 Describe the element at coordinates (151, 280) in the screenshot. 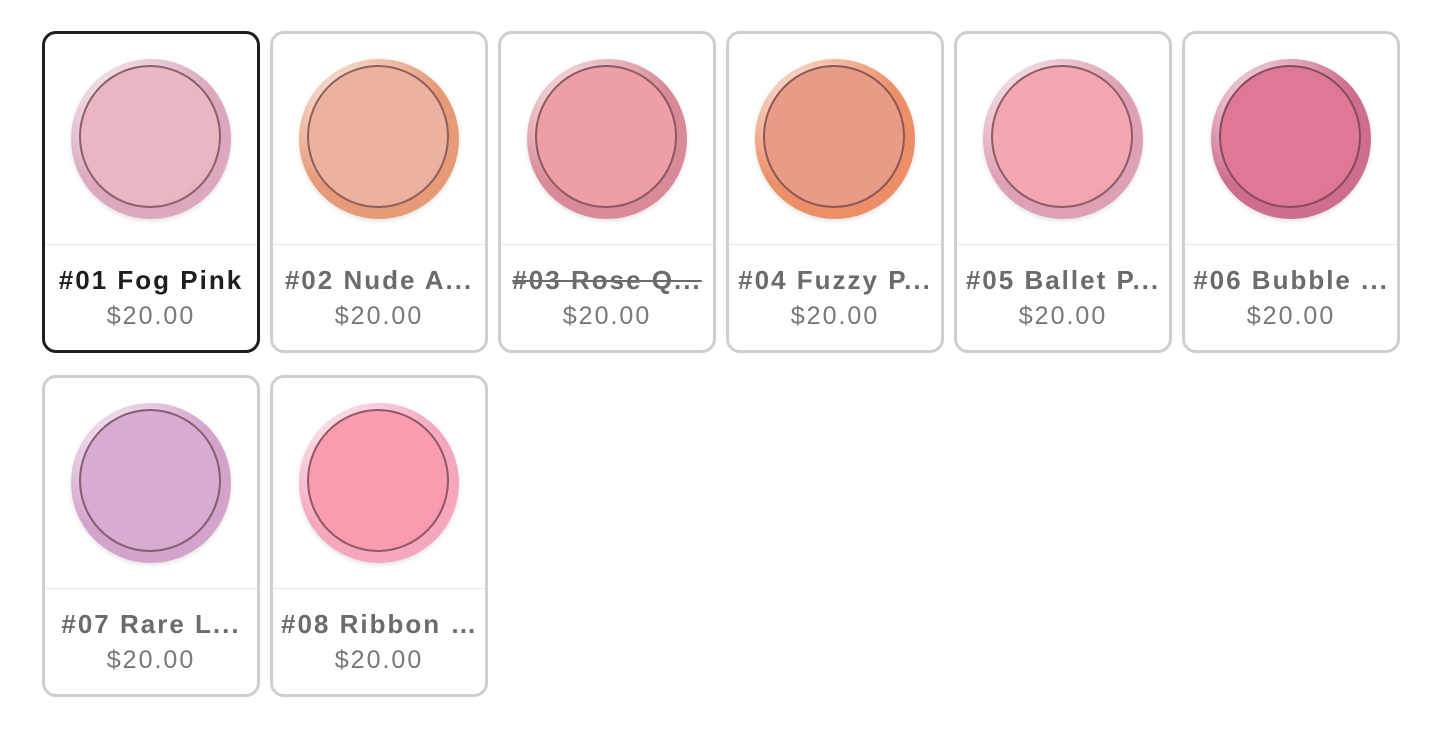

I see `swatch-name: #01 Fog Pink` at that location.